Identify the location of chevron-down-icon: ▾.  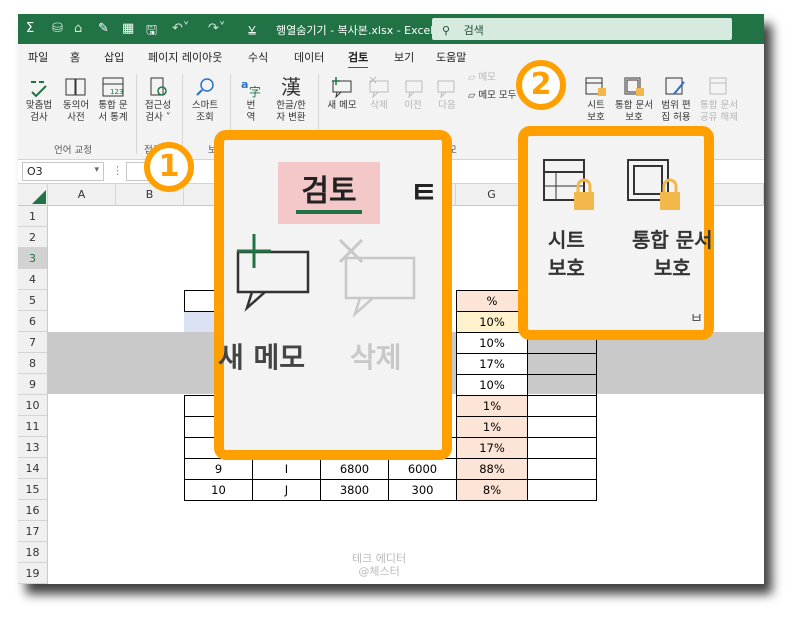
(96, 170).